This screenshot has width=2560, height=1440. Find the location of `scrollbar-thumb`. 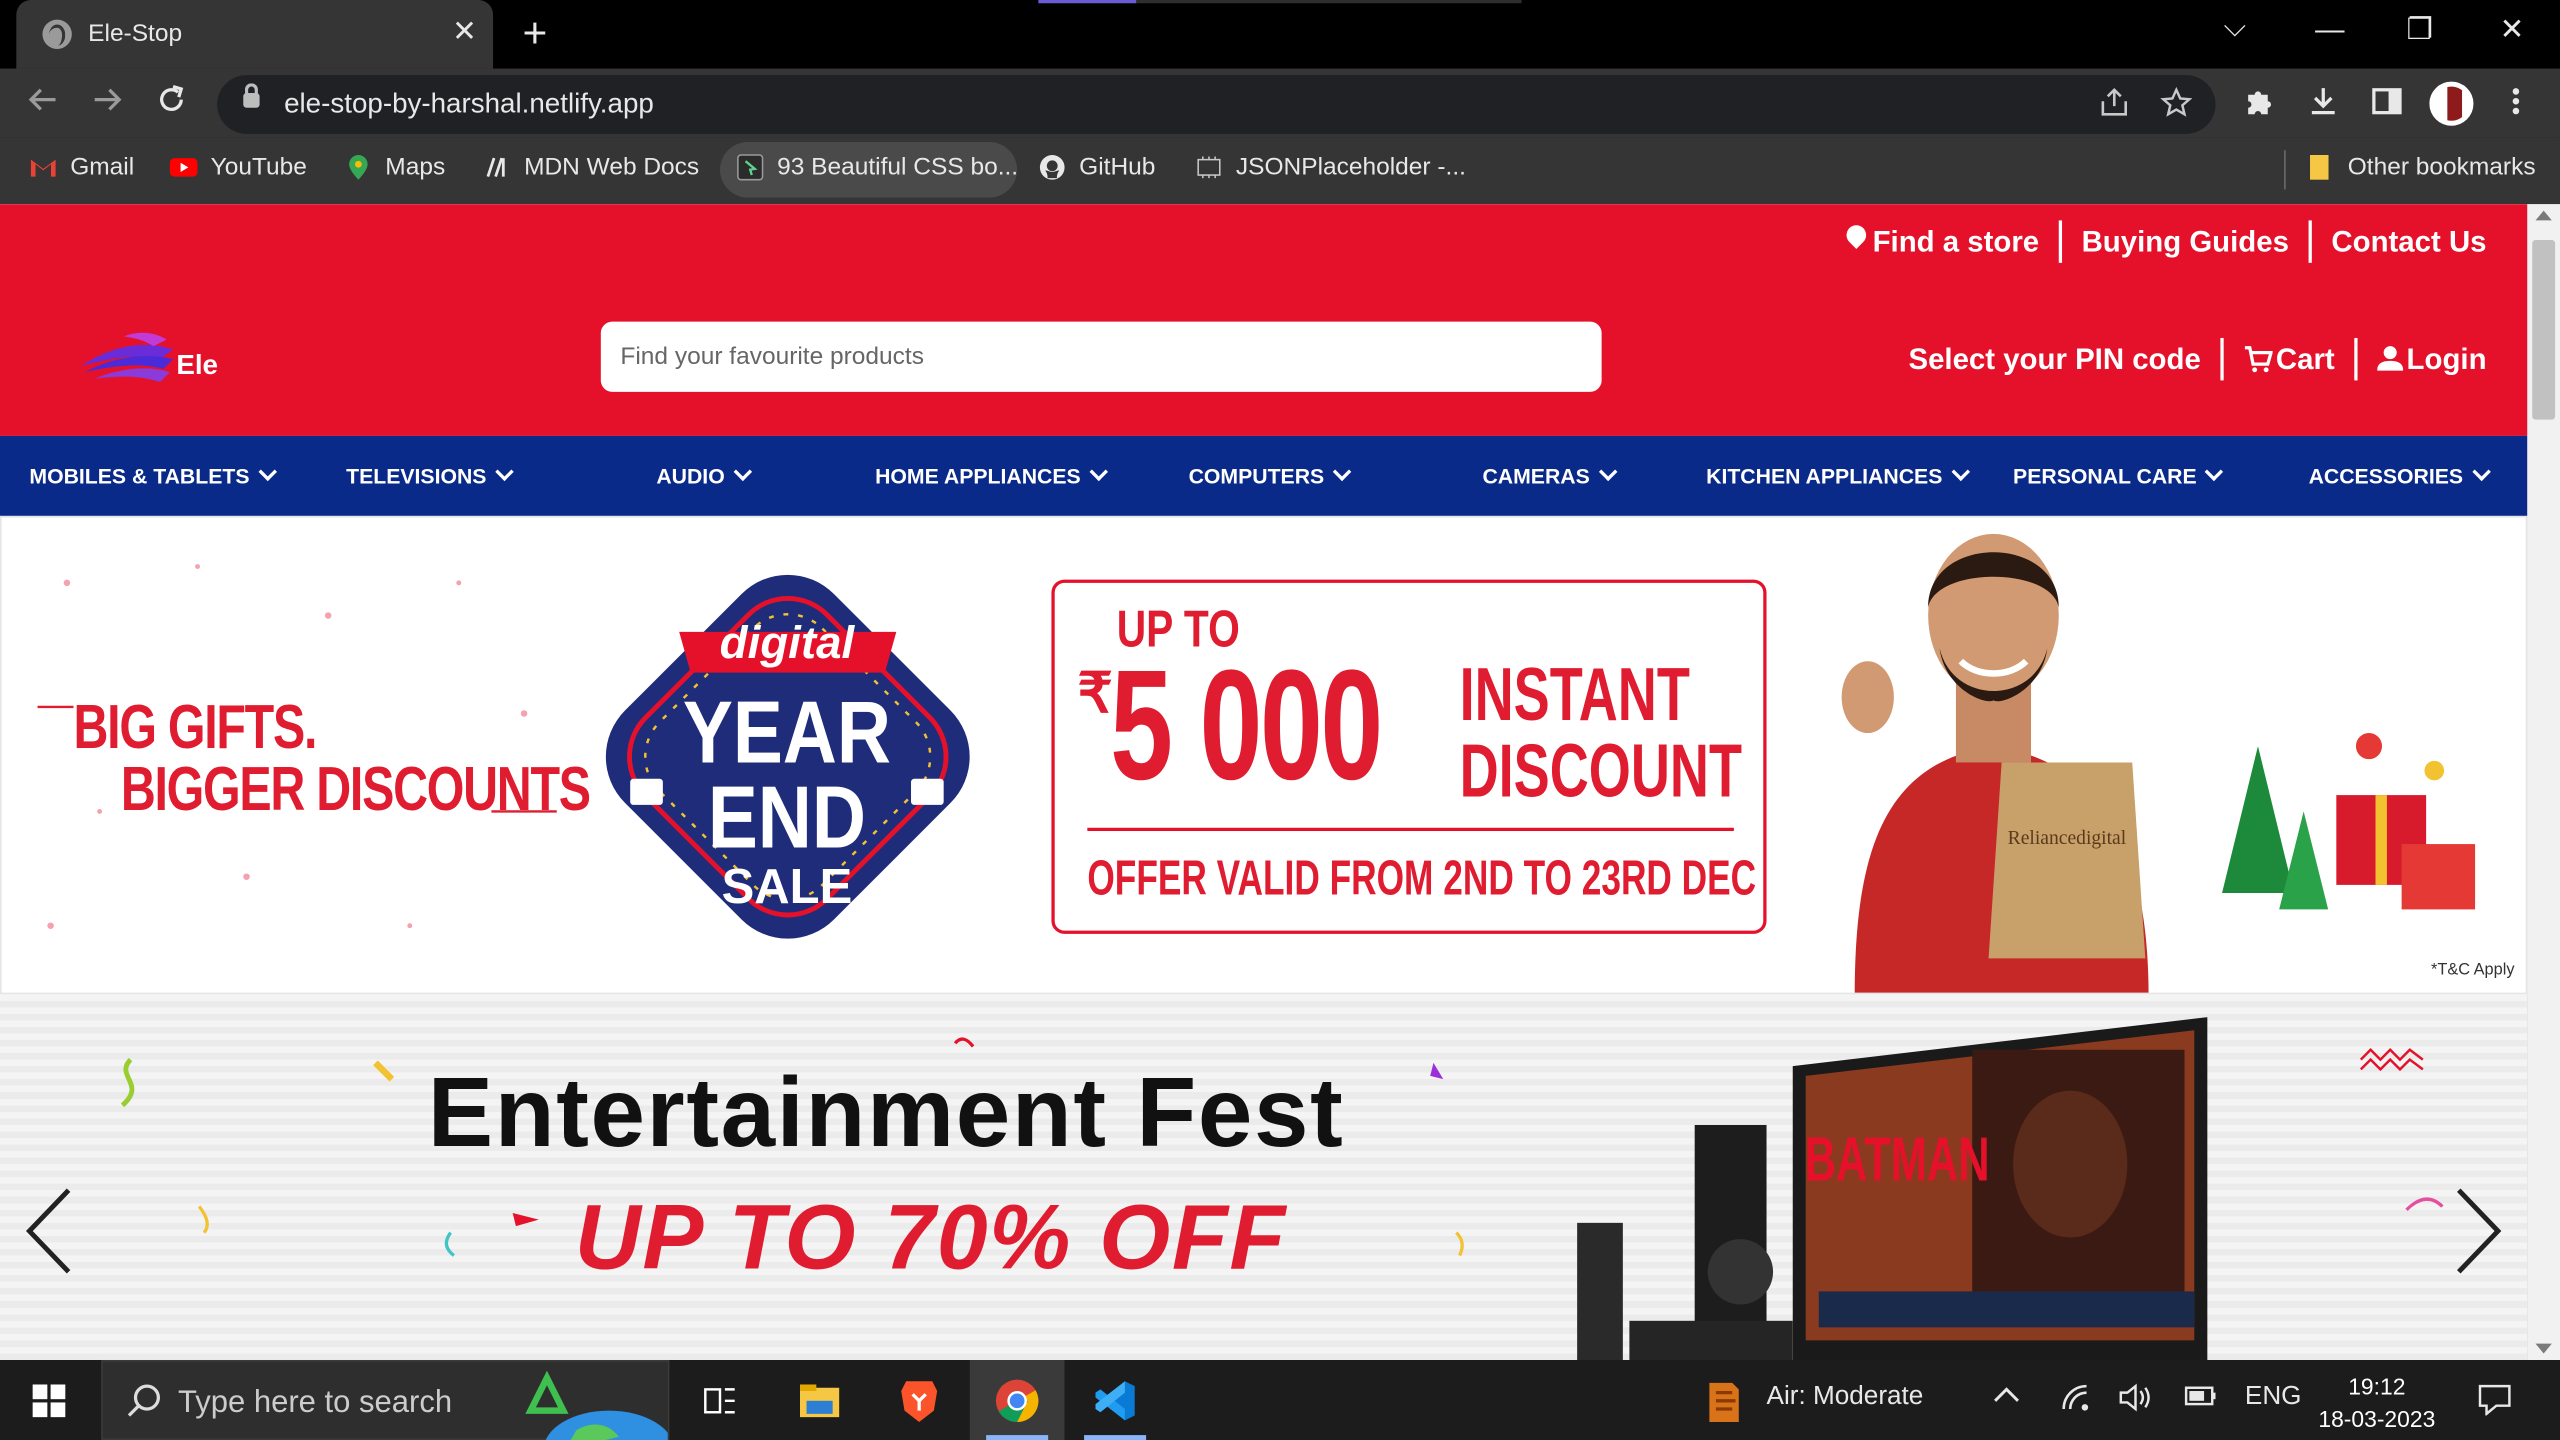

scrollbar-thumb is located at coordinates (2544, 329).